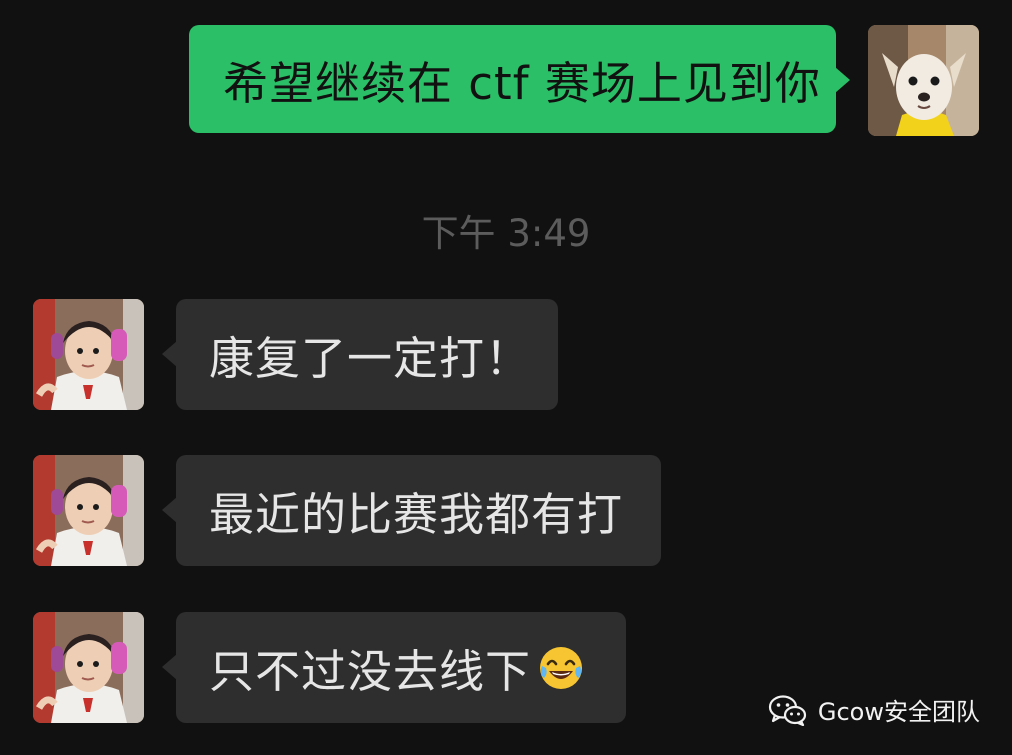  I want to click on watermark: Gcow安全团队, so click(874, 709).